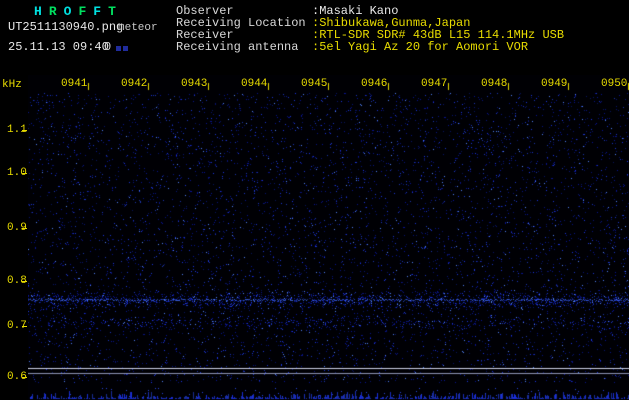 The image size is (629, 400). I want to click on output-filename: UT2511130940.png, so click(66, 27).